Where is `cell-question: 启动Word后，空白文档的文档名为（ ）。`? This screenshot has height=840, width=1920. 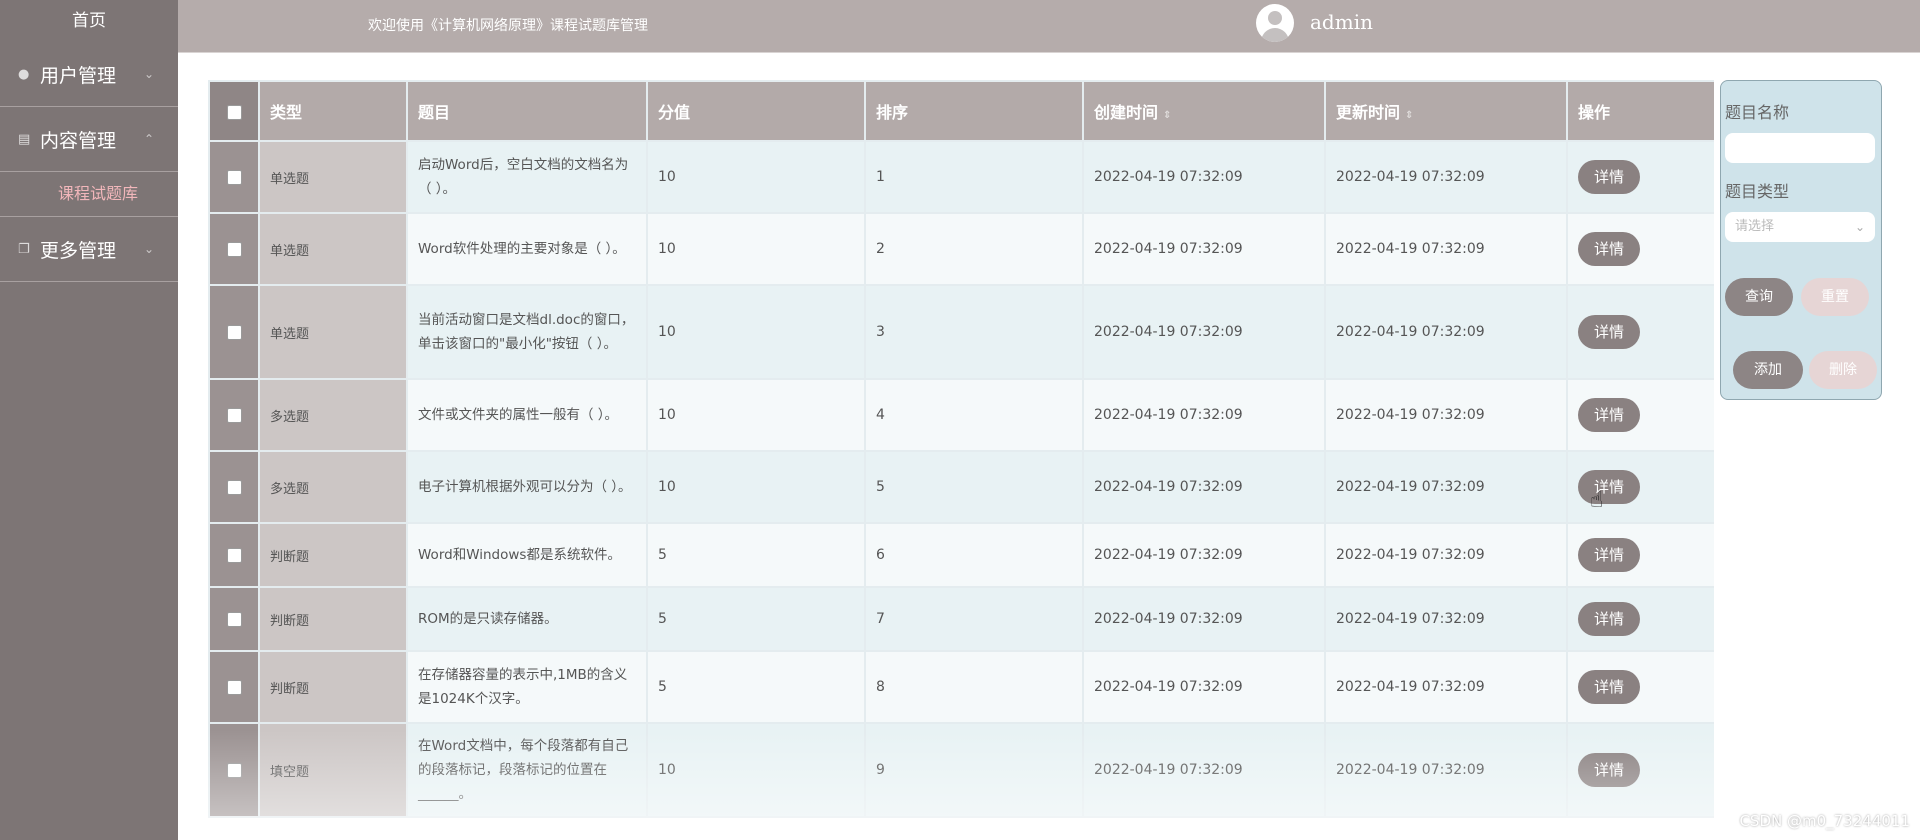
cell-question: 启动Word后，空白文档的文档名为（ ）。 is located at coordinates (527, 177).